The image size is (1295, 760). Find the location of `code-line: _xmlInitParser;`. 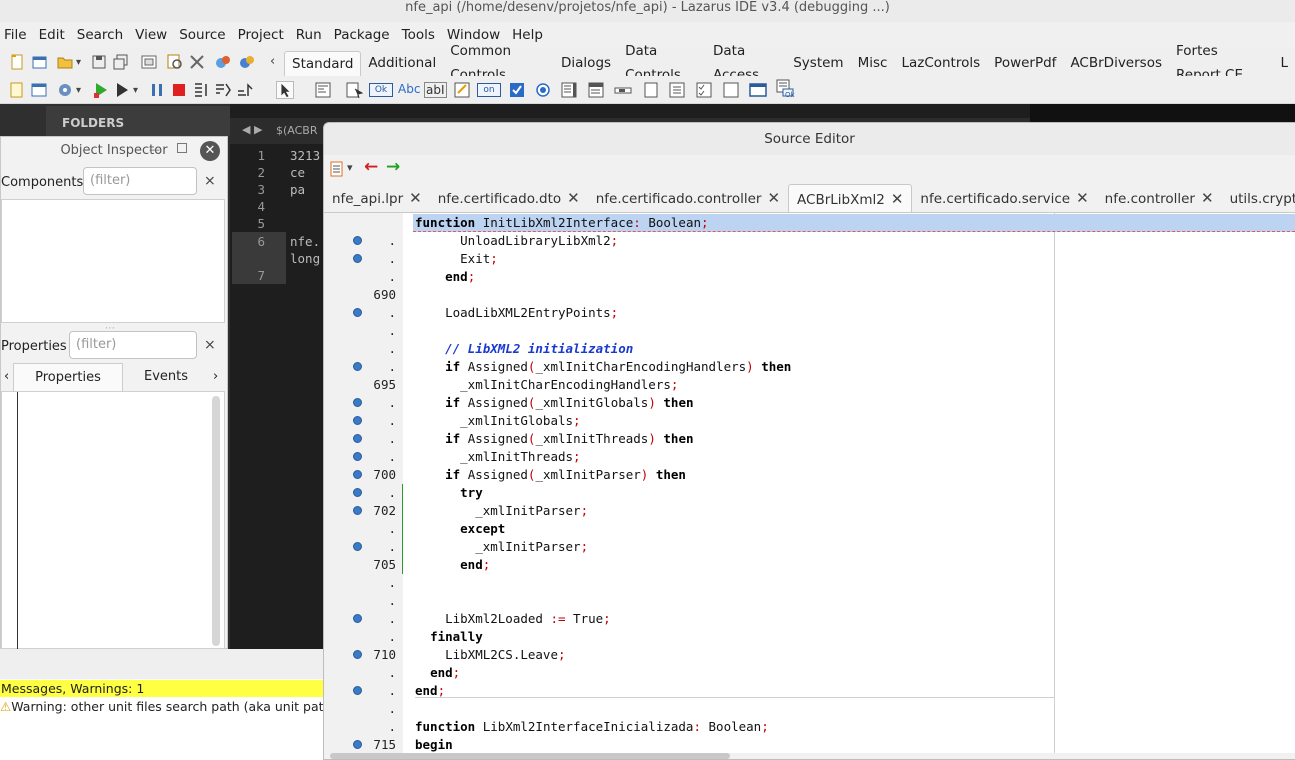

code-line: _xmlInitParser; is located at coordinates (501, 547).